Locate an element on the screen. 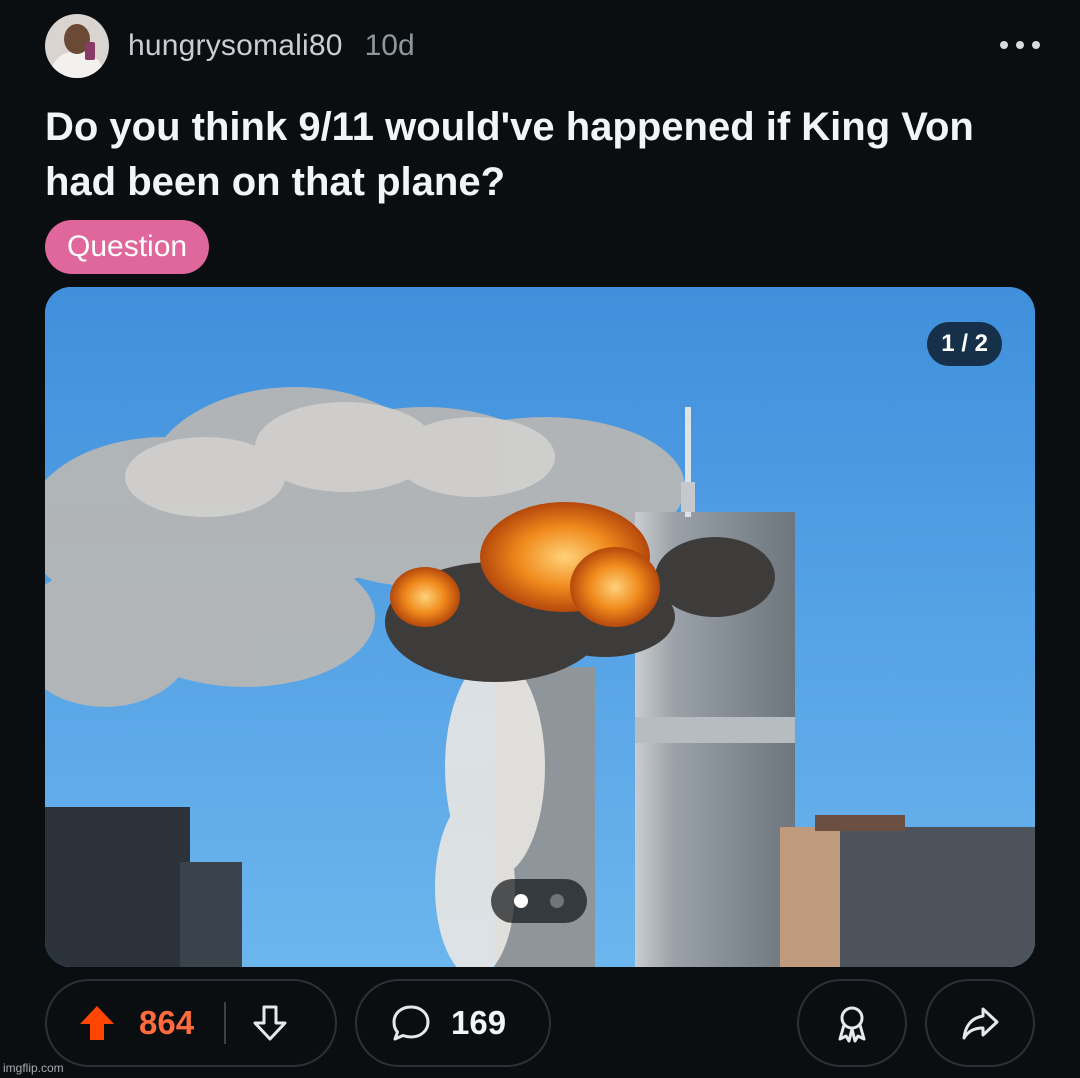  vote-pill: 864 is located at coordinates (191, 1023).